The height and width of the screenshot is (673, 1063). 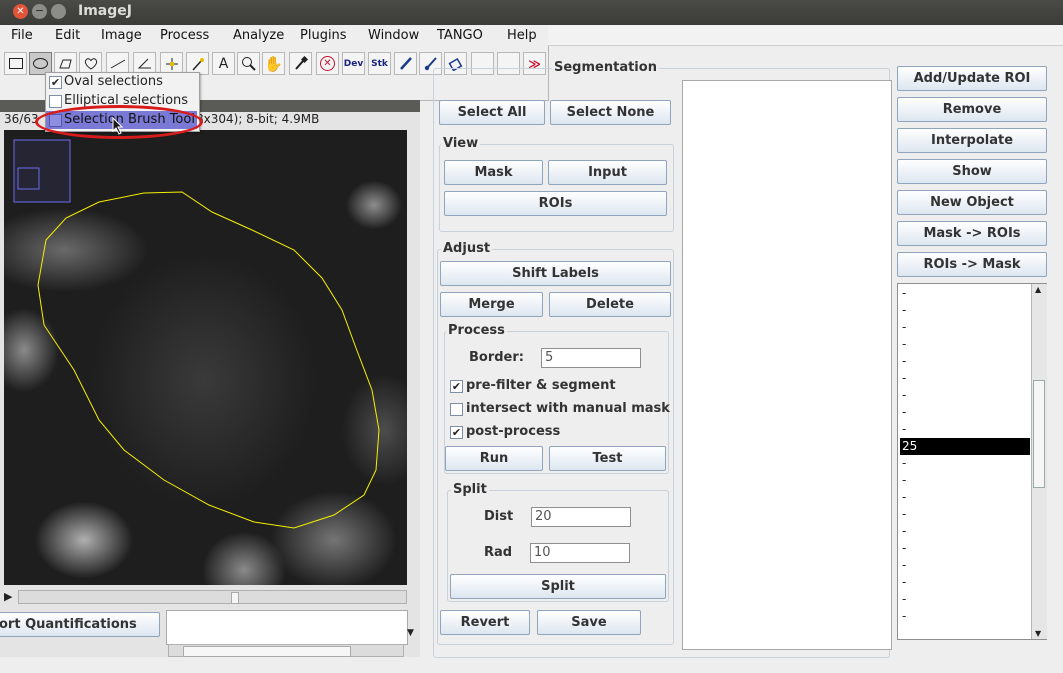 I want to click on pencil-icon, so click(x=405, y=63).